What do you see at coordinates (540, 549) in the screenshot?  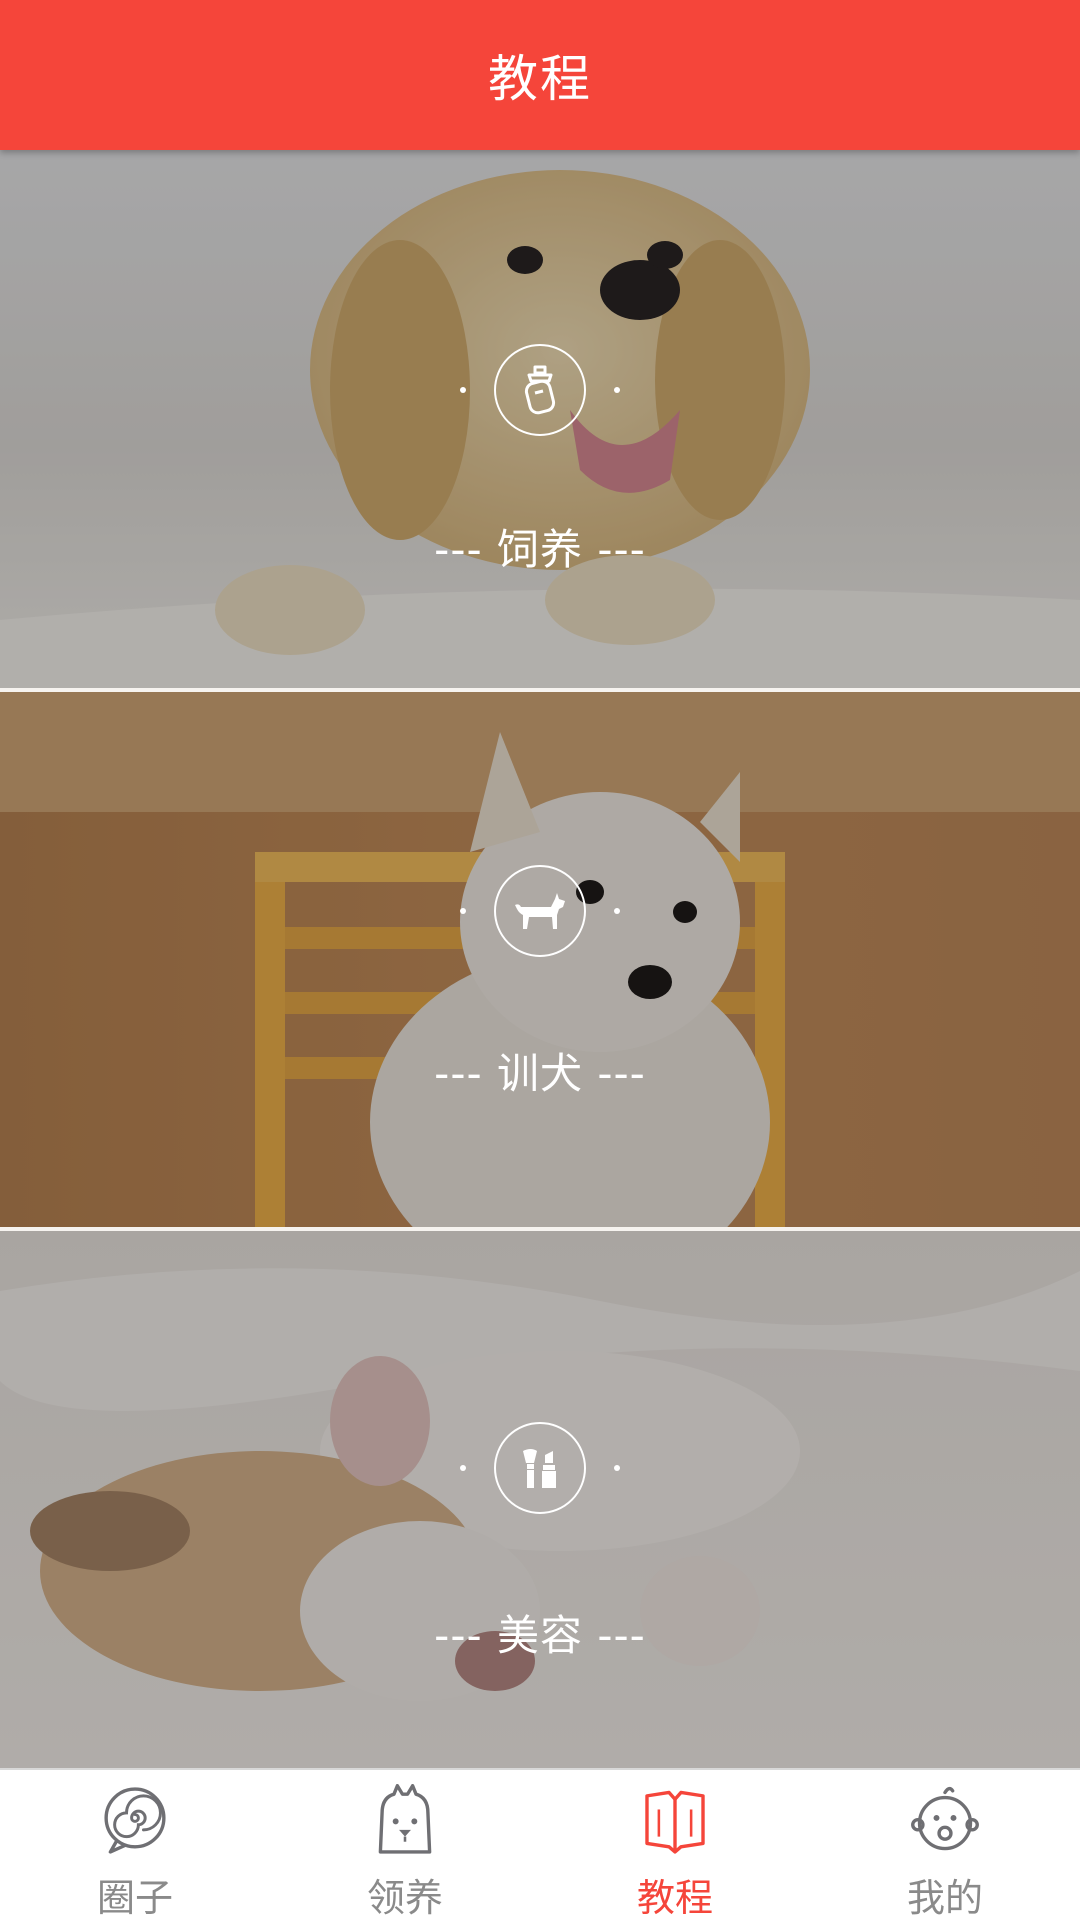 I see `feeding-label: --- 饲养 ---` at bounding box center [540, 549].